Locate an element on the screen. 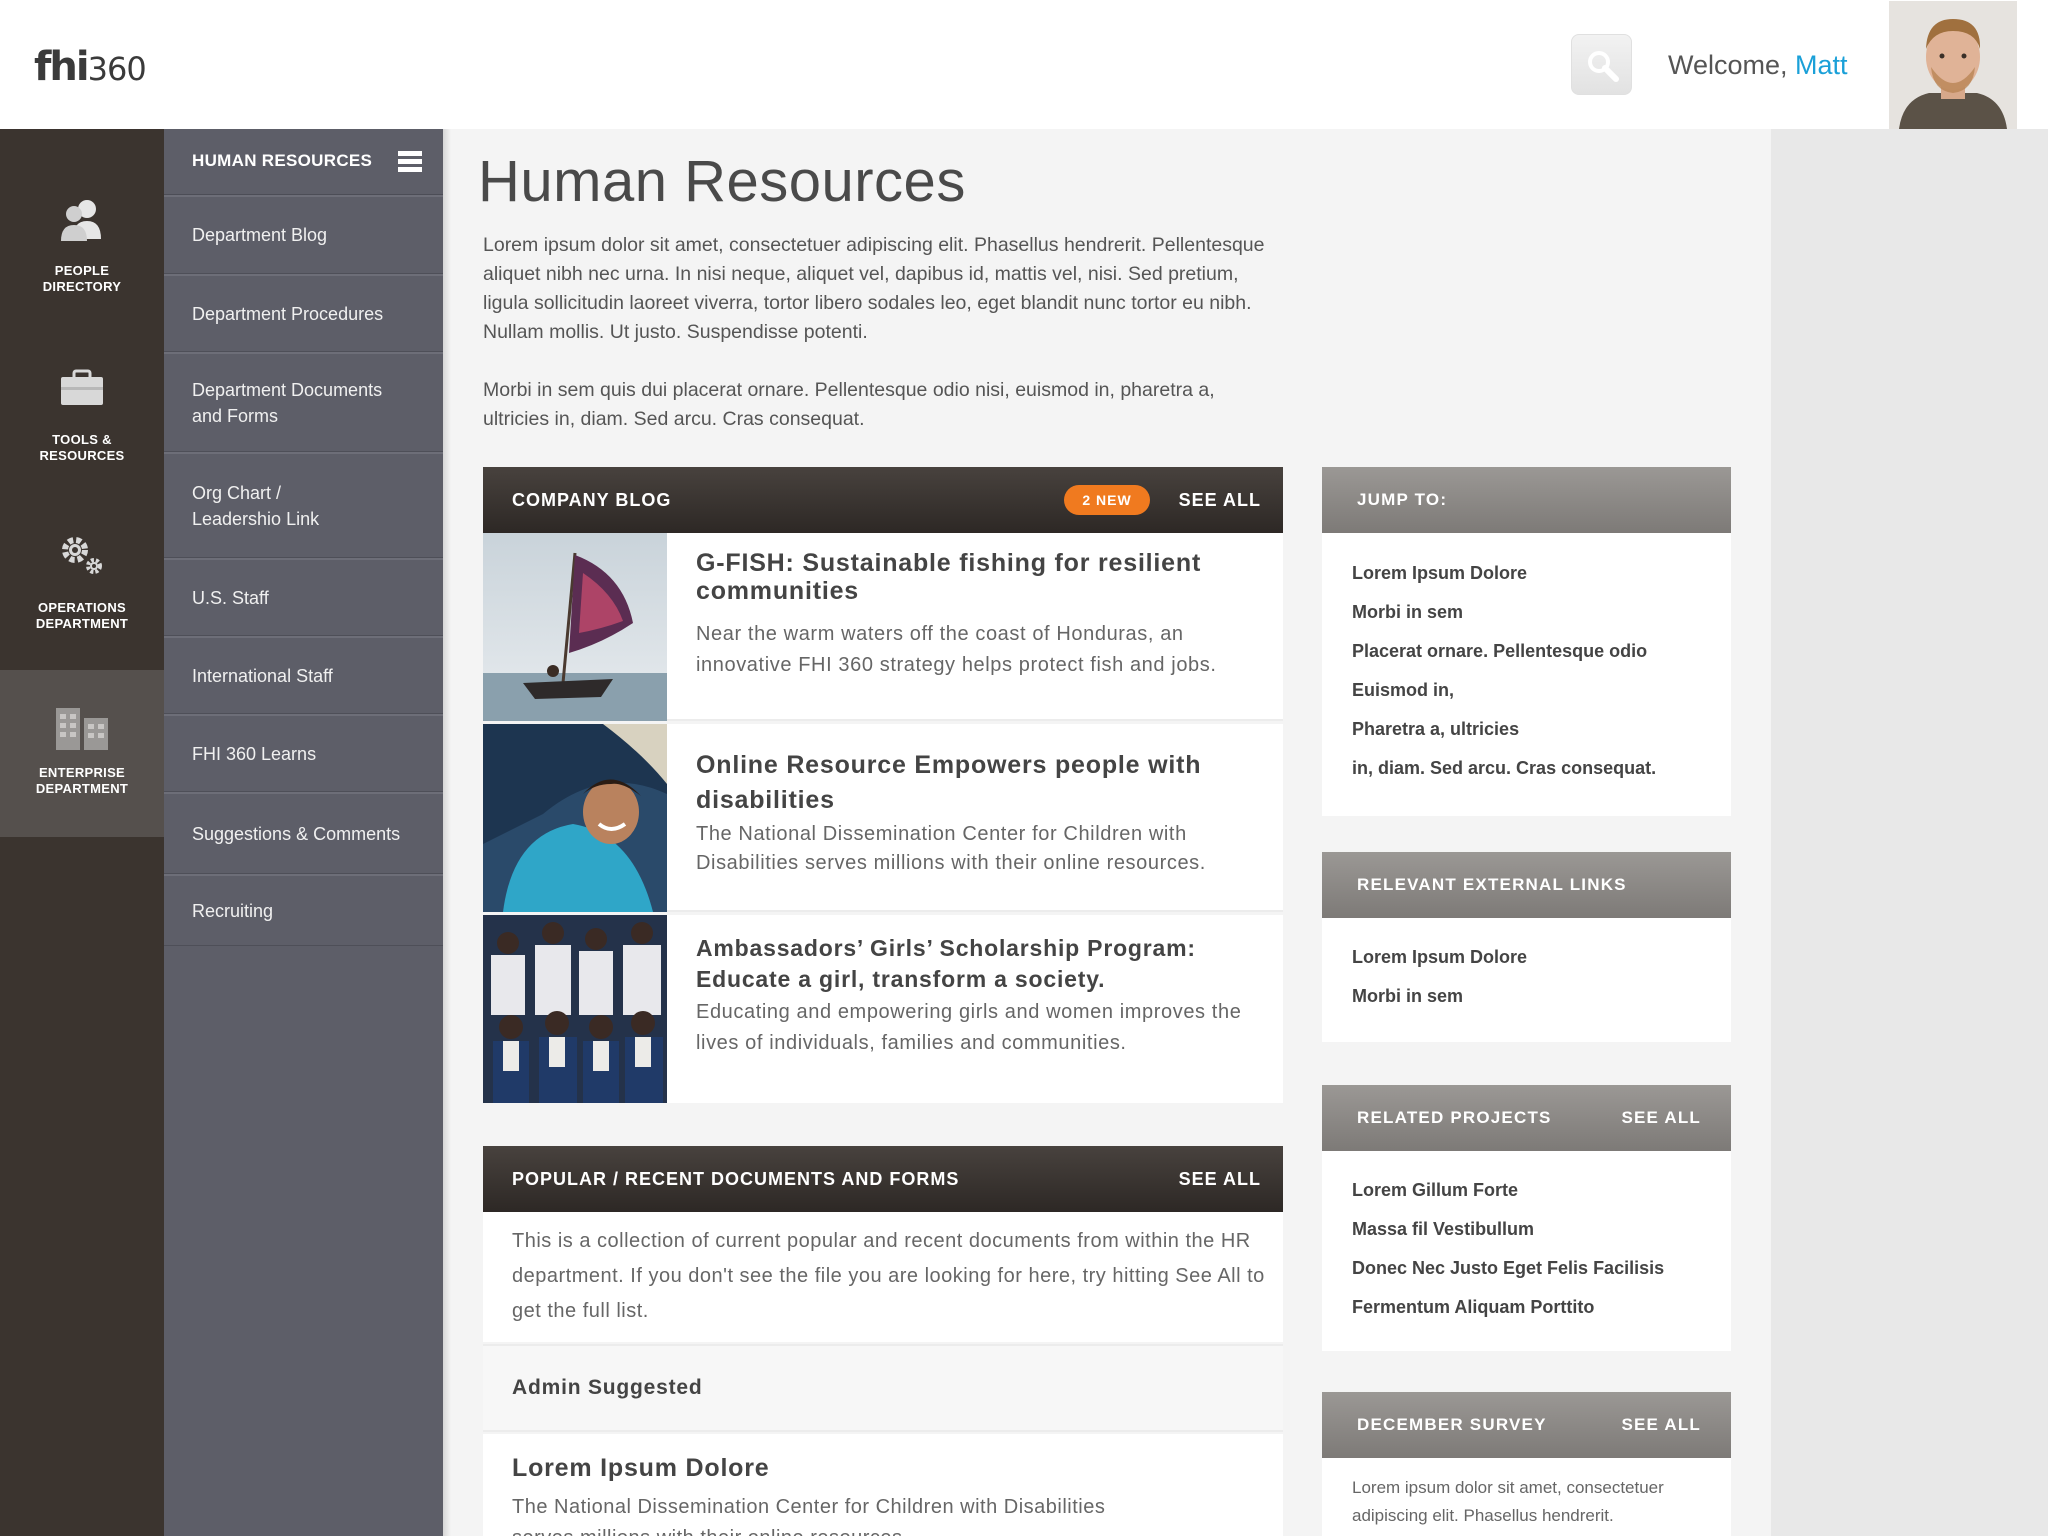 The width and height of the screenshot is (2048, 1536). related-project-link: Donec Nec Justo Eget Felis Facilisis is located at coordinates (1508, 1268).